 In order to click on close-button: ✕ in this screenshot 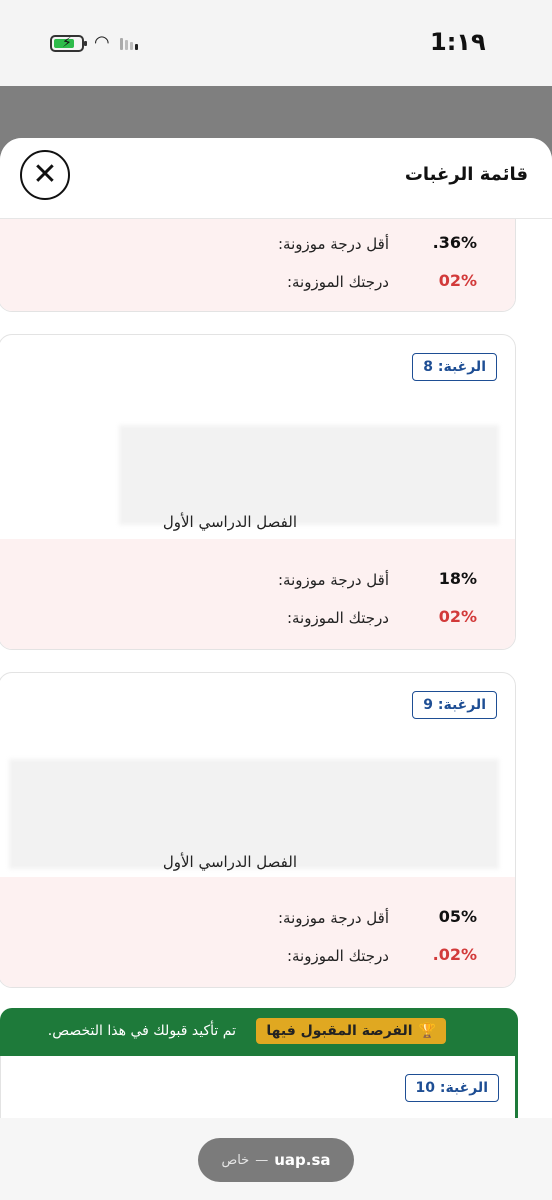, I will do `click(45, 175)`.